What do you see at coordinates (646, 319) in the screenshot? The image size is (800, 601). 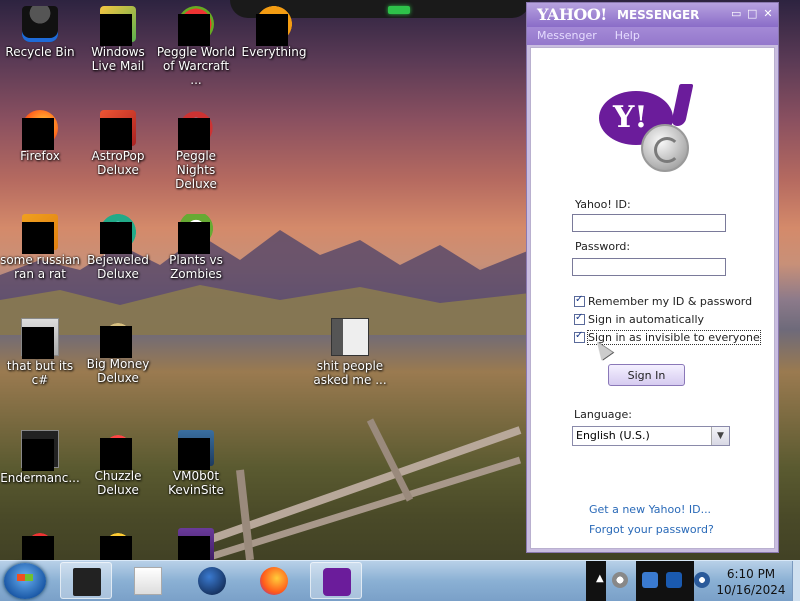 I see `auto-signin-label: Sign in automatically` at bounding box center [646, 319].